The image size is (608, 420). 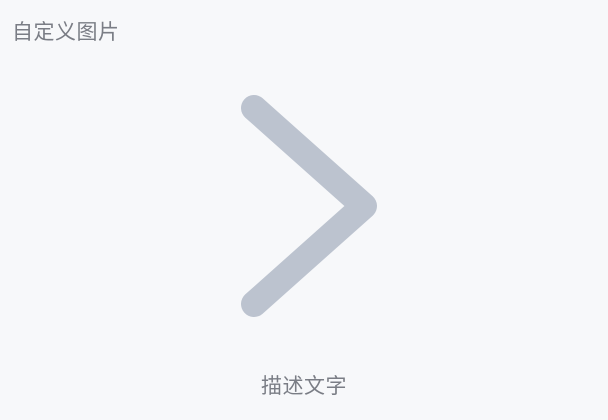 I want to click on image-caption: 描述文字, so click(x=304, y=386).